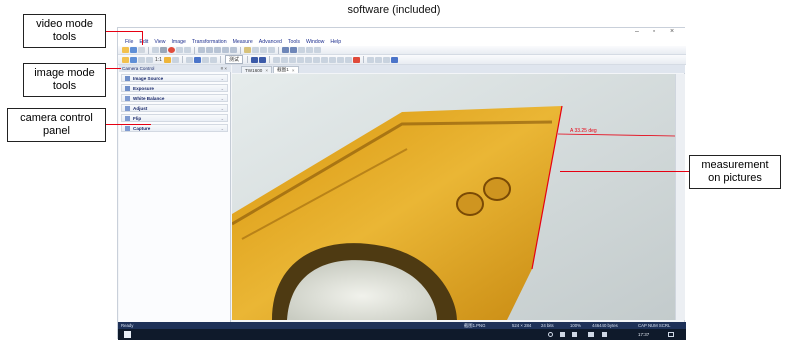 The image size is (788, 340). What do you see at coordinates (654, 31) in the screenshot?
I see `maximize-icon: ▫` at bounding box center [654, 31].